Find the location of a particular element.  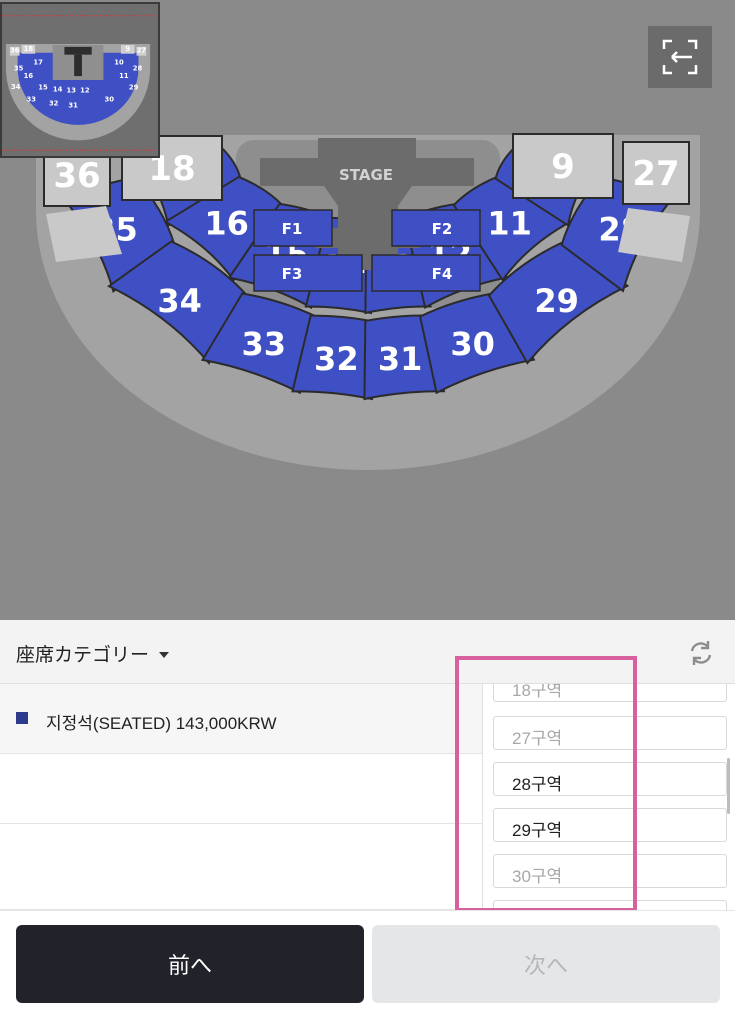

zone-item-28: 28구역 is located at coordinates (610, 779).